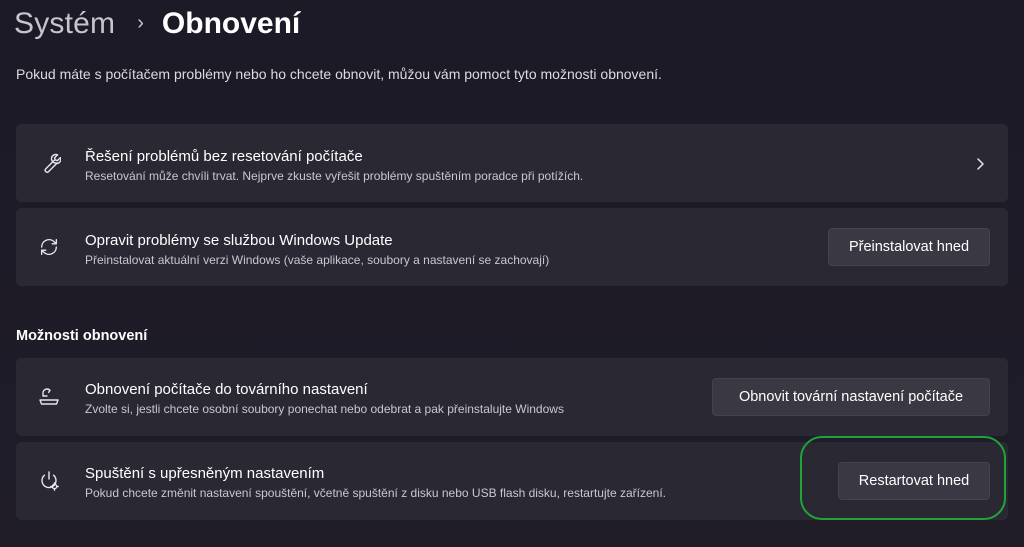 The width and height of the screenshot is (1024, 547). Describe the element at coordinates (231, 23) in the screenshot. I see `page-title: Obnovení` at that location.